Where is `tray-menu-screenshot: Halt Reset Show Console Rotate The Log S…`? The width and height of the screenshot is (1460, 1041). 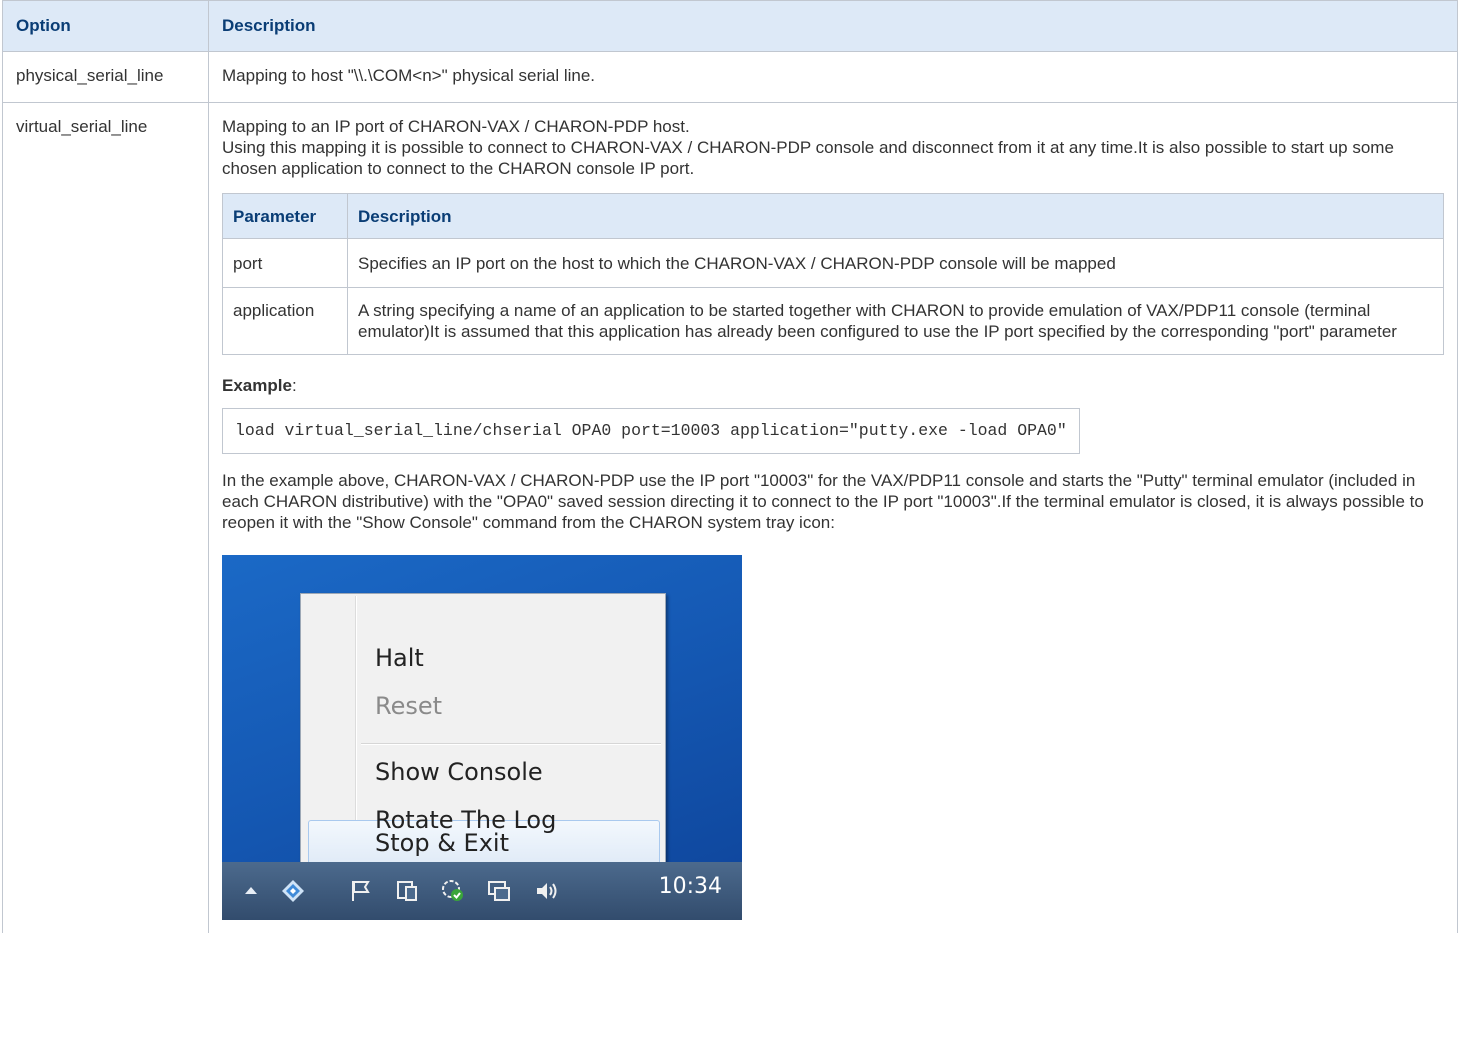 tray-menu-screenshot: Halt Reset Show Console Rotate The Log S… is located at coordinates (482, 737).